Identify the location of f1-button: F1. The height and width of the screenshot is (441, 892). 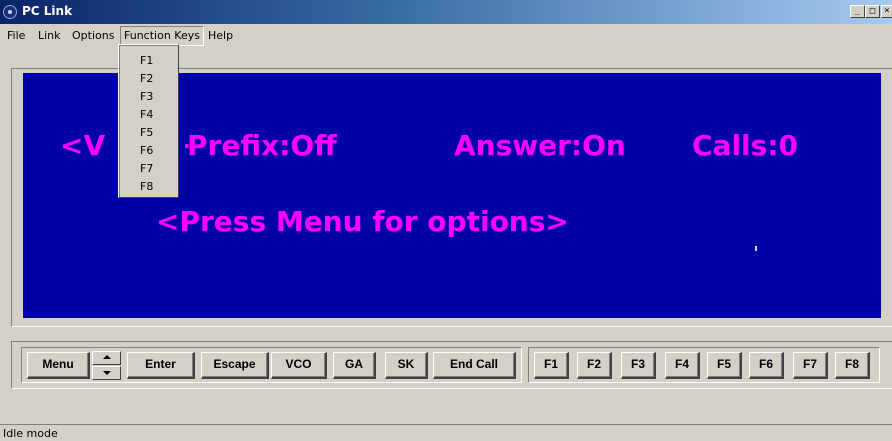
(551, 365).